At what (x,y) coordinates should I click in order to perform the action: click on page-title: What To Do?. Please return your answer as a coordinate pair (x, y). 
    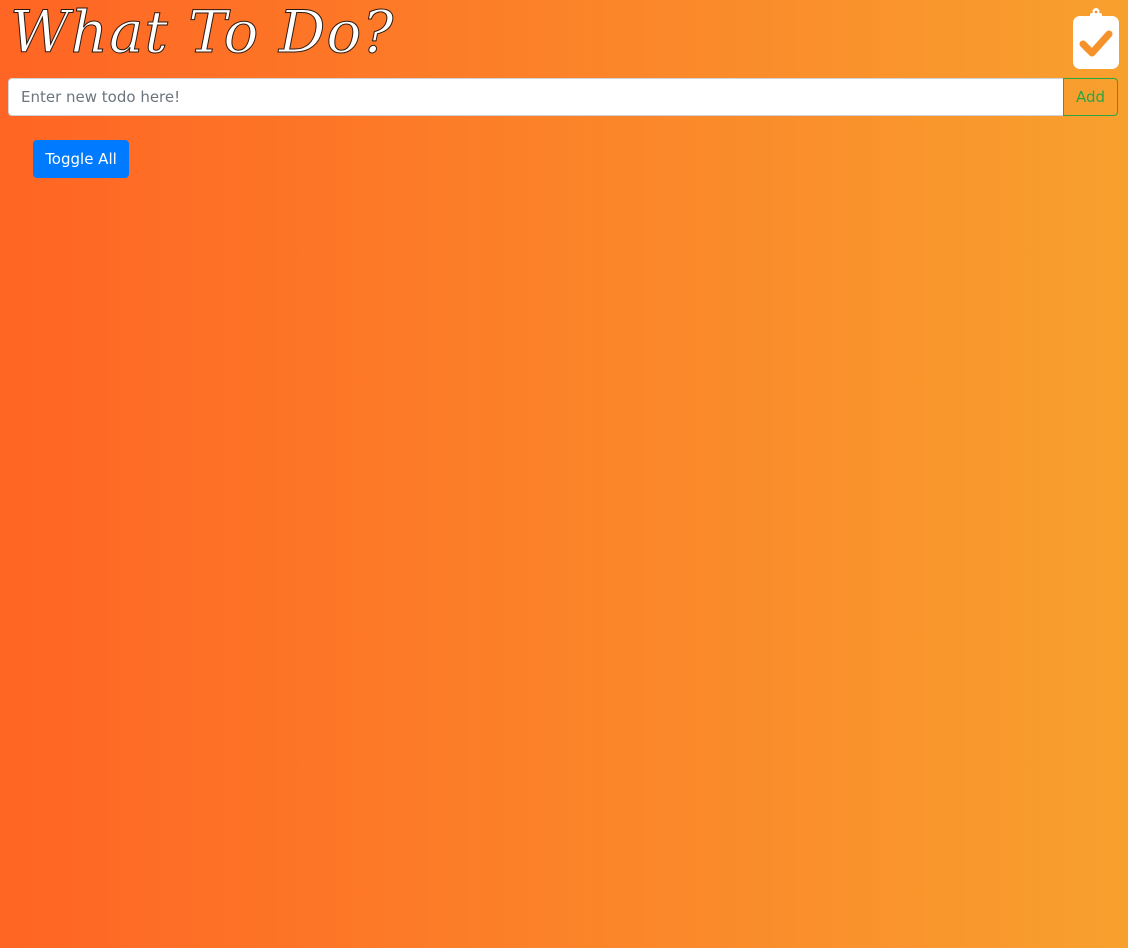
    Looking at the image, I should click on (202, 33).